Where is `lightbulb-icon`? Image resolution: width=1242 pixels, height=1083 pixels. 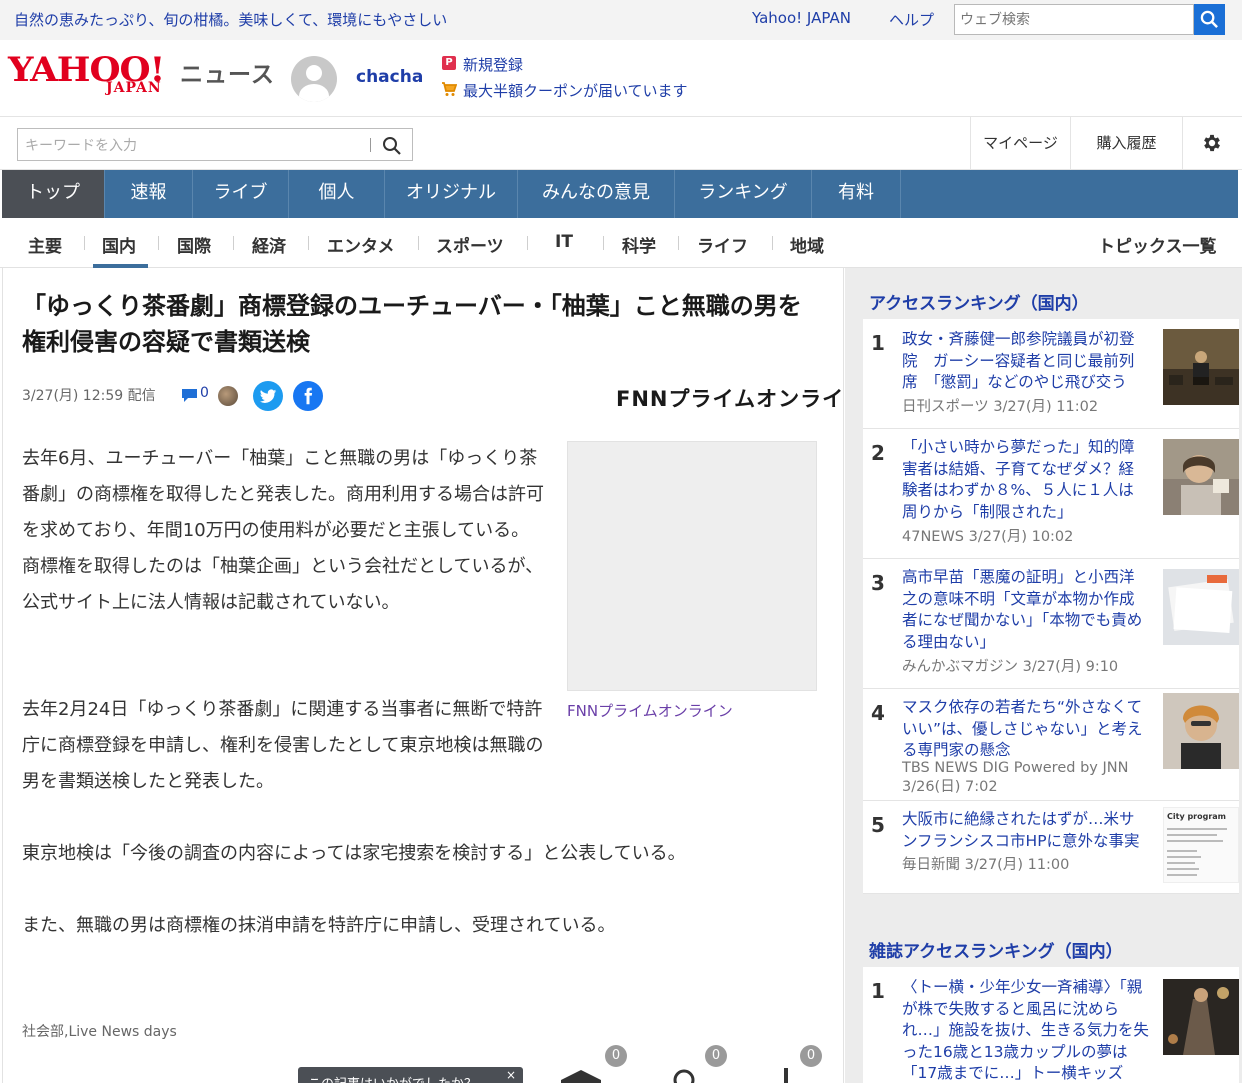 lightbulb-icon is located at coordinates (684, 1075).